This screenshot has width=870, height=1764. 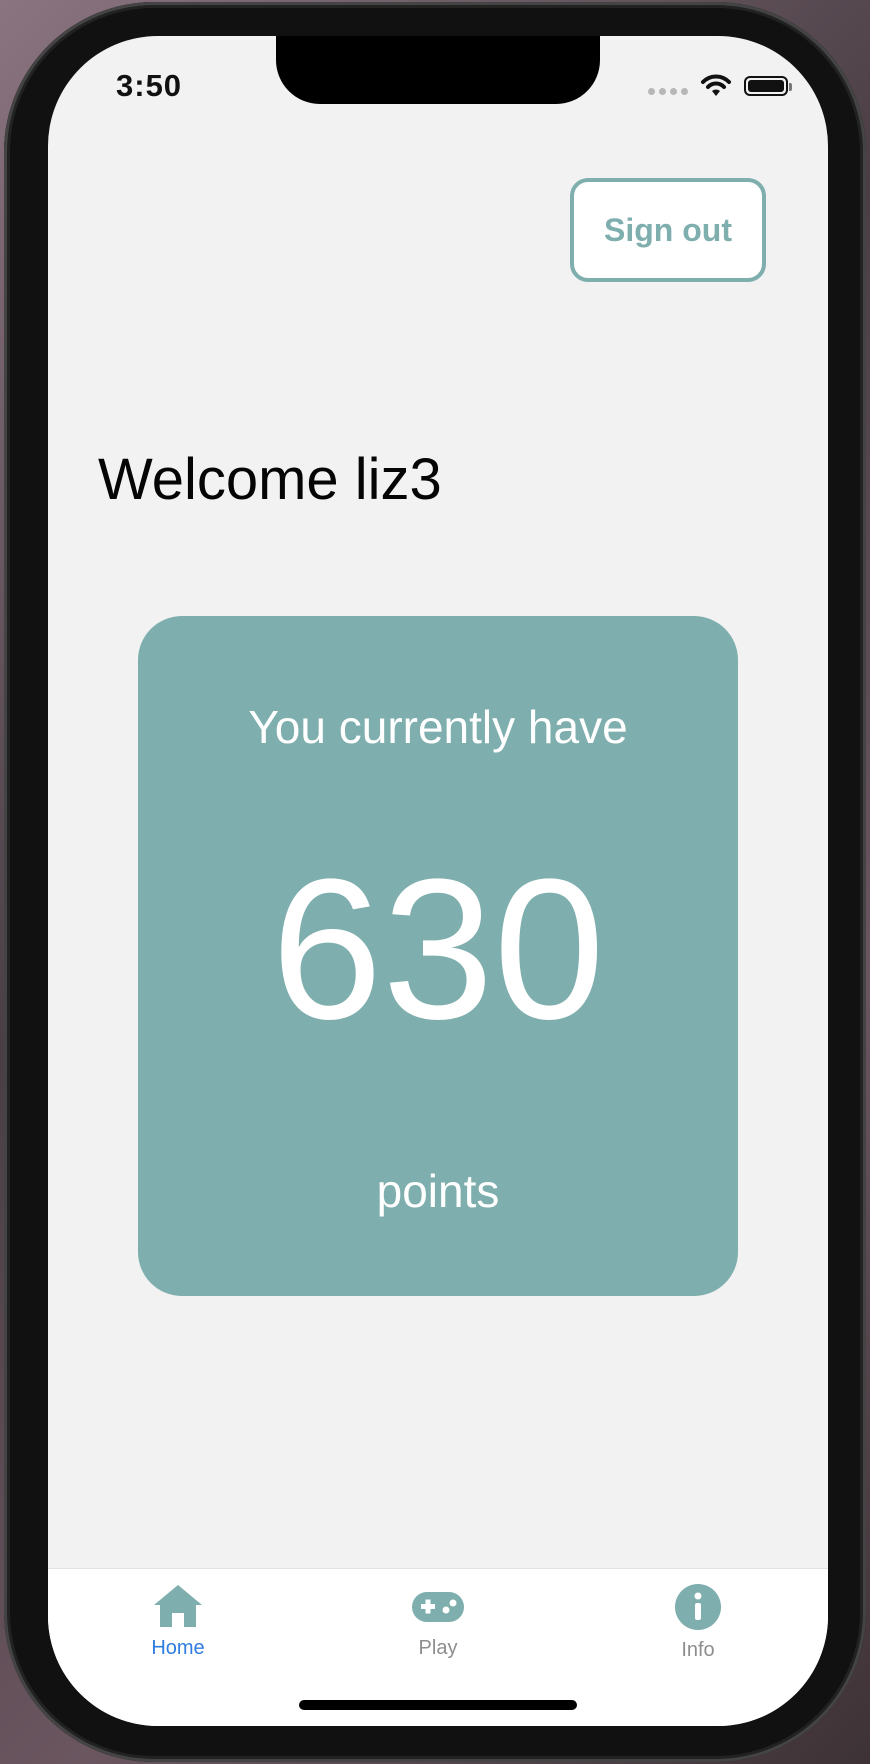 I want to click on cellular-signal-icon, so click(x=668, y=91).